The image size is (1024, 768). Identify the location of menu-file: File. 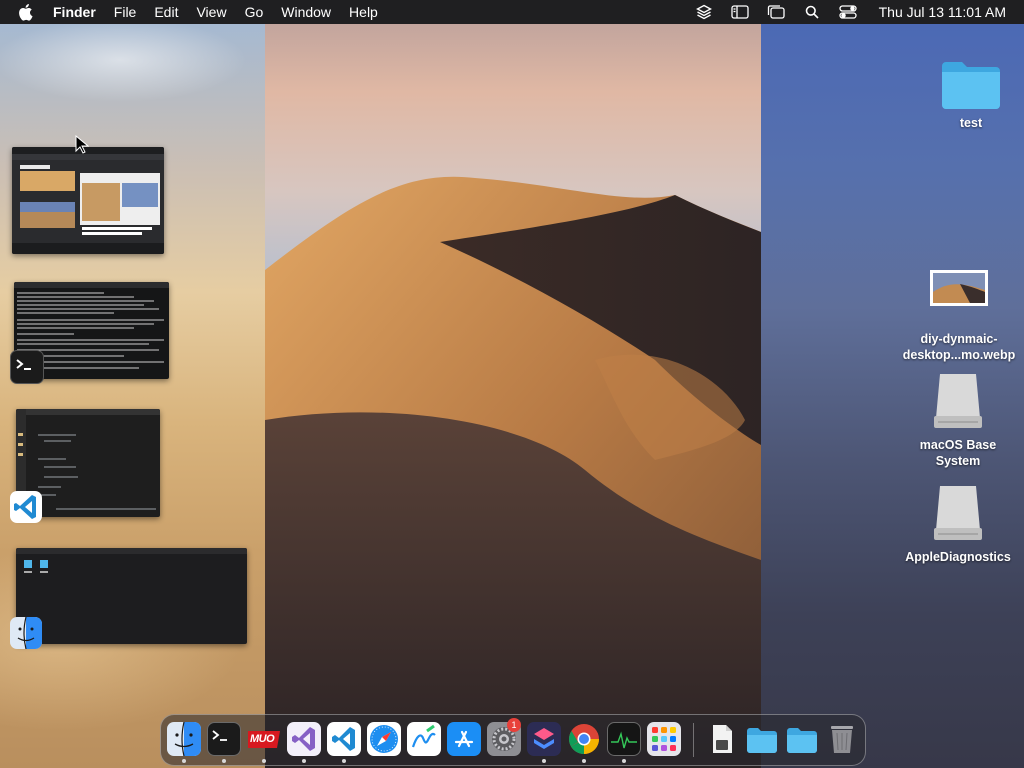
(125, 12).